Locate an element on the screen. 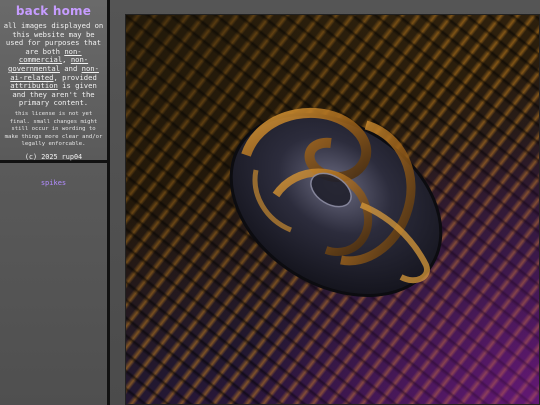 This screenshot has width=540, height=405. nav-item-spikes: spikes is located at coordinates (53, 183).